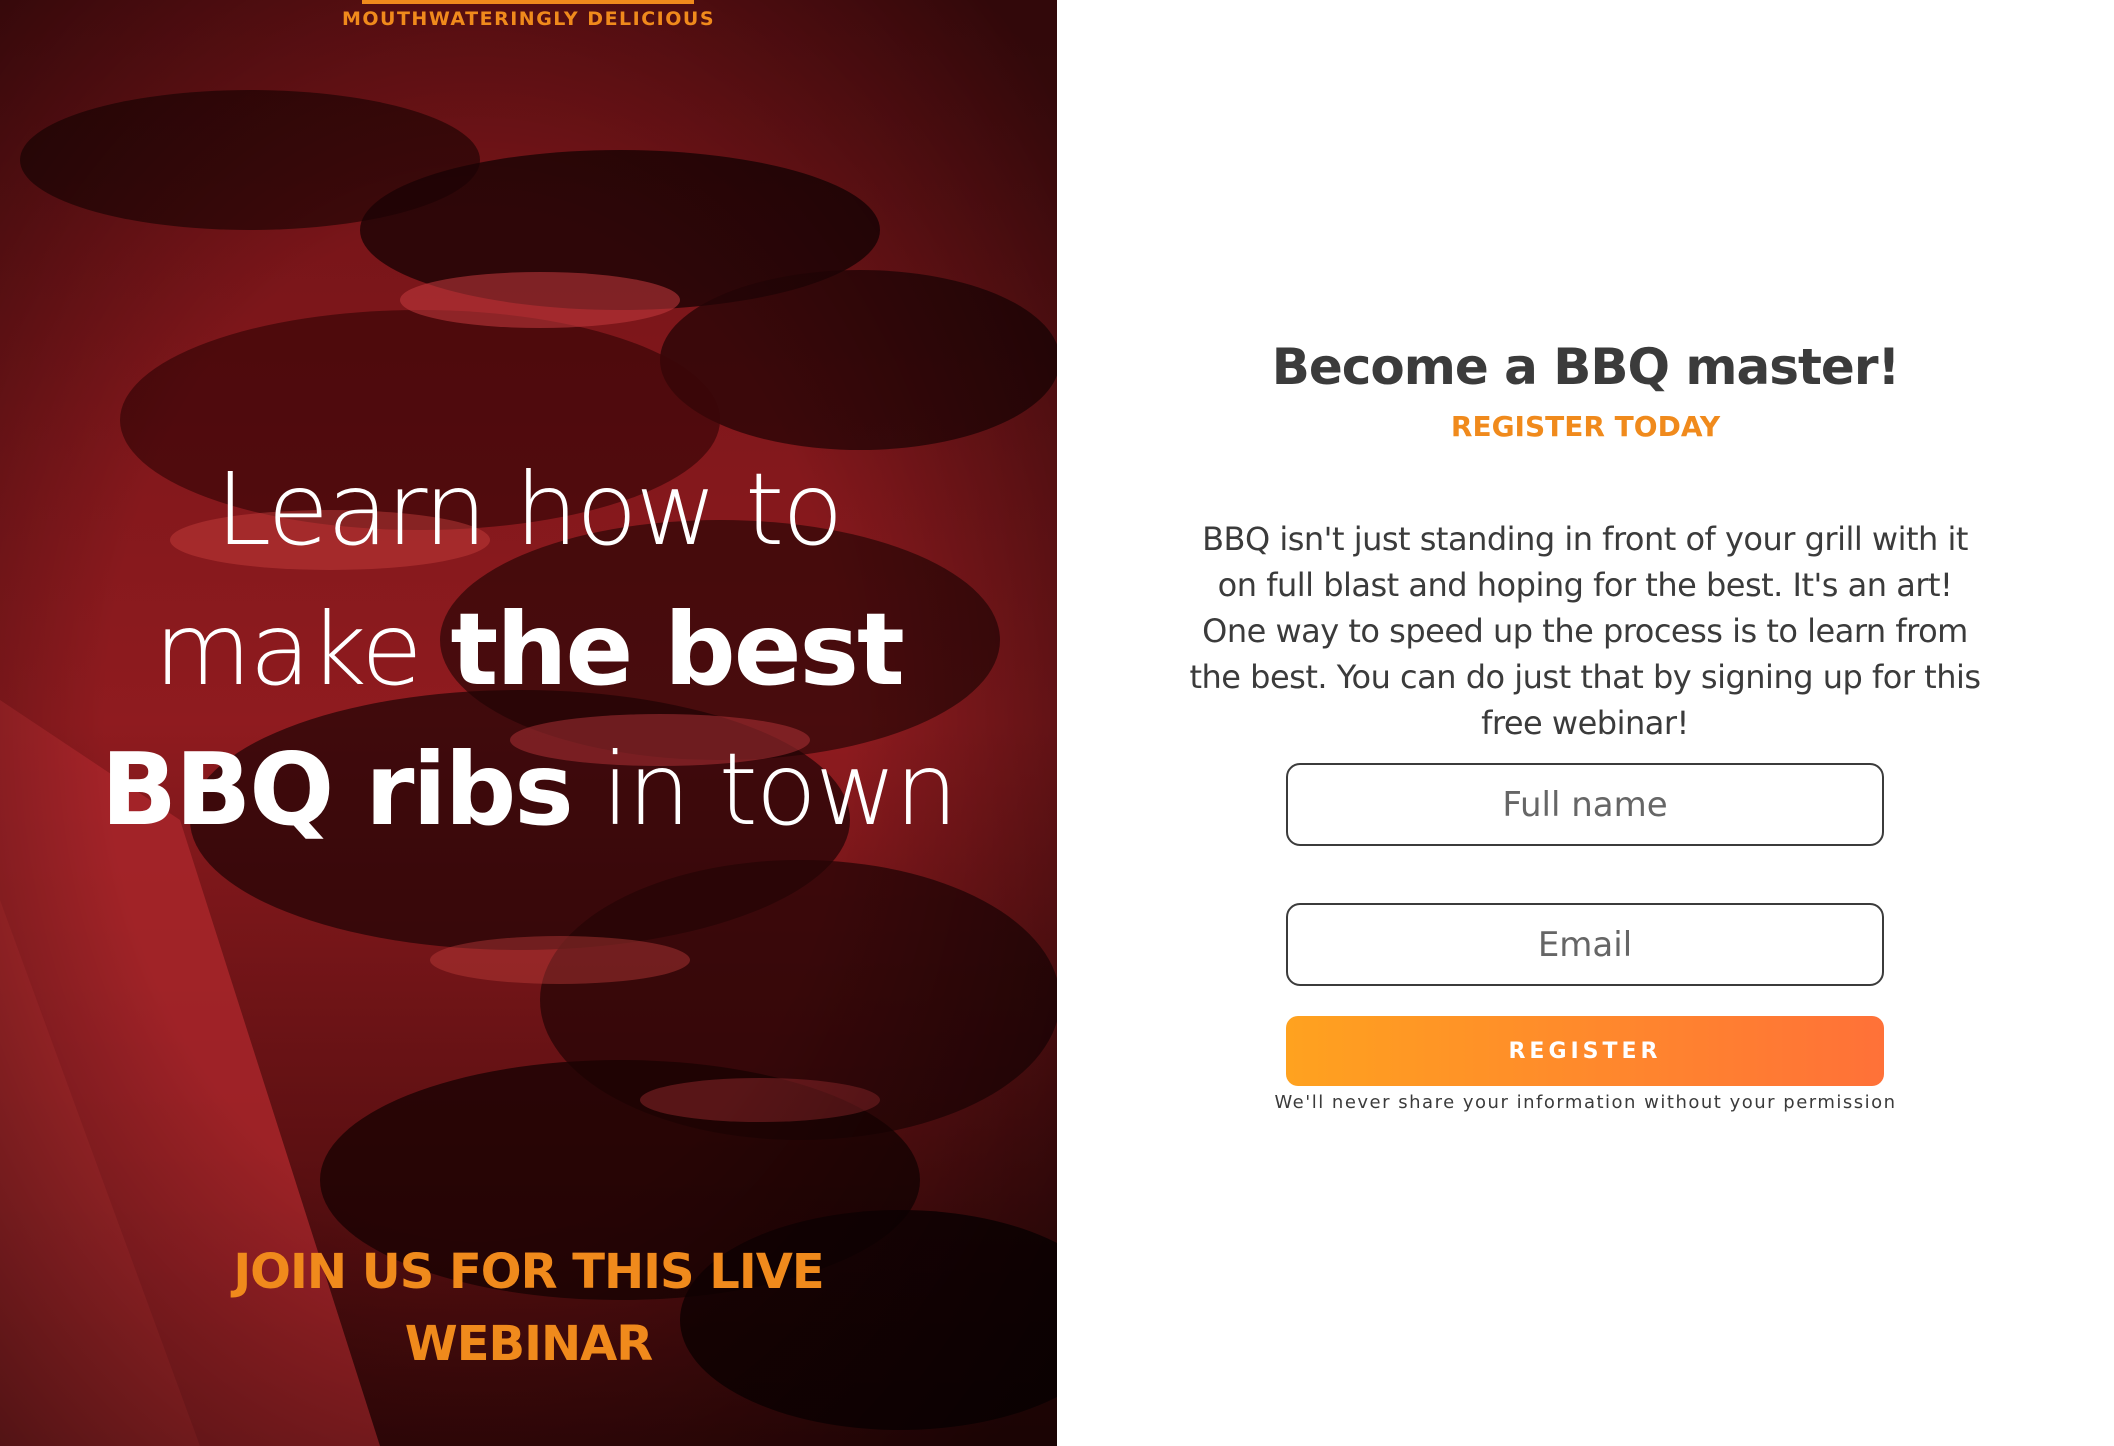 This screenshot has height=1446, width=2114. What do you see at coordinates (765, 789) in the screenshot?
I see `headline-line-3-light: in town` at bounding box center [765, 789].